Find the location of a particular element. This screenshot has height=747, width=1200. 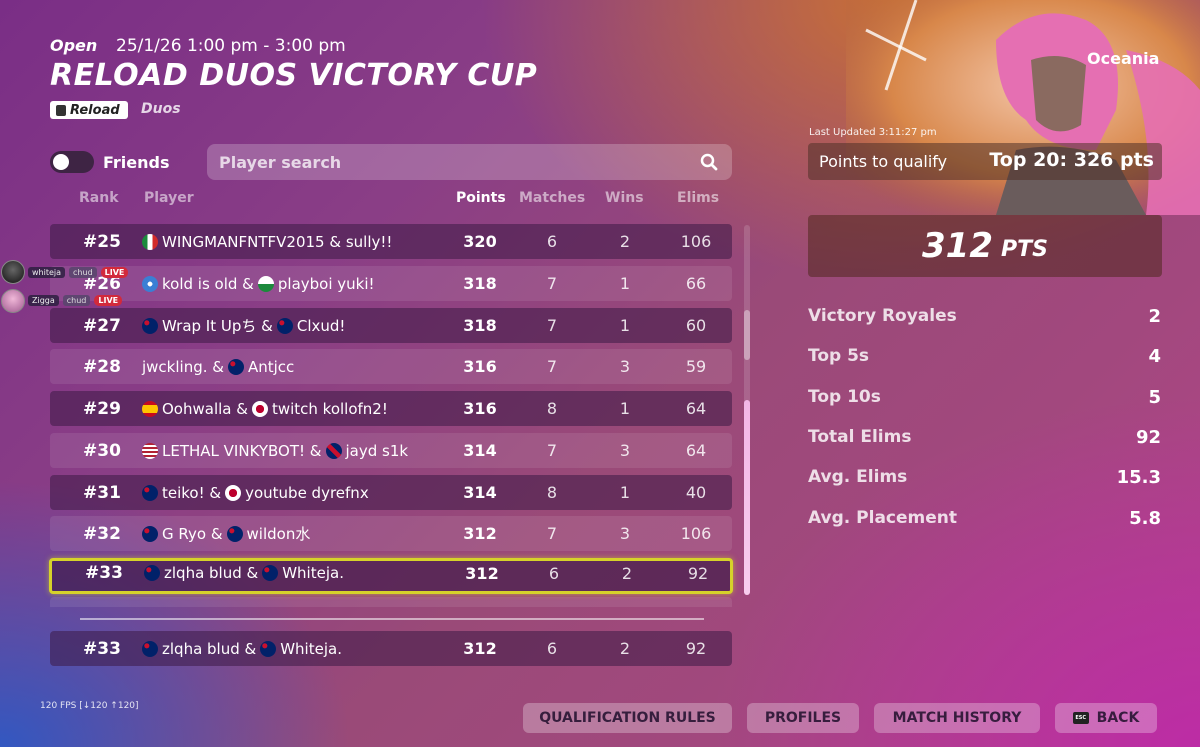

stat-value-total-elims: 92 is located at coordinates (1148, 437).